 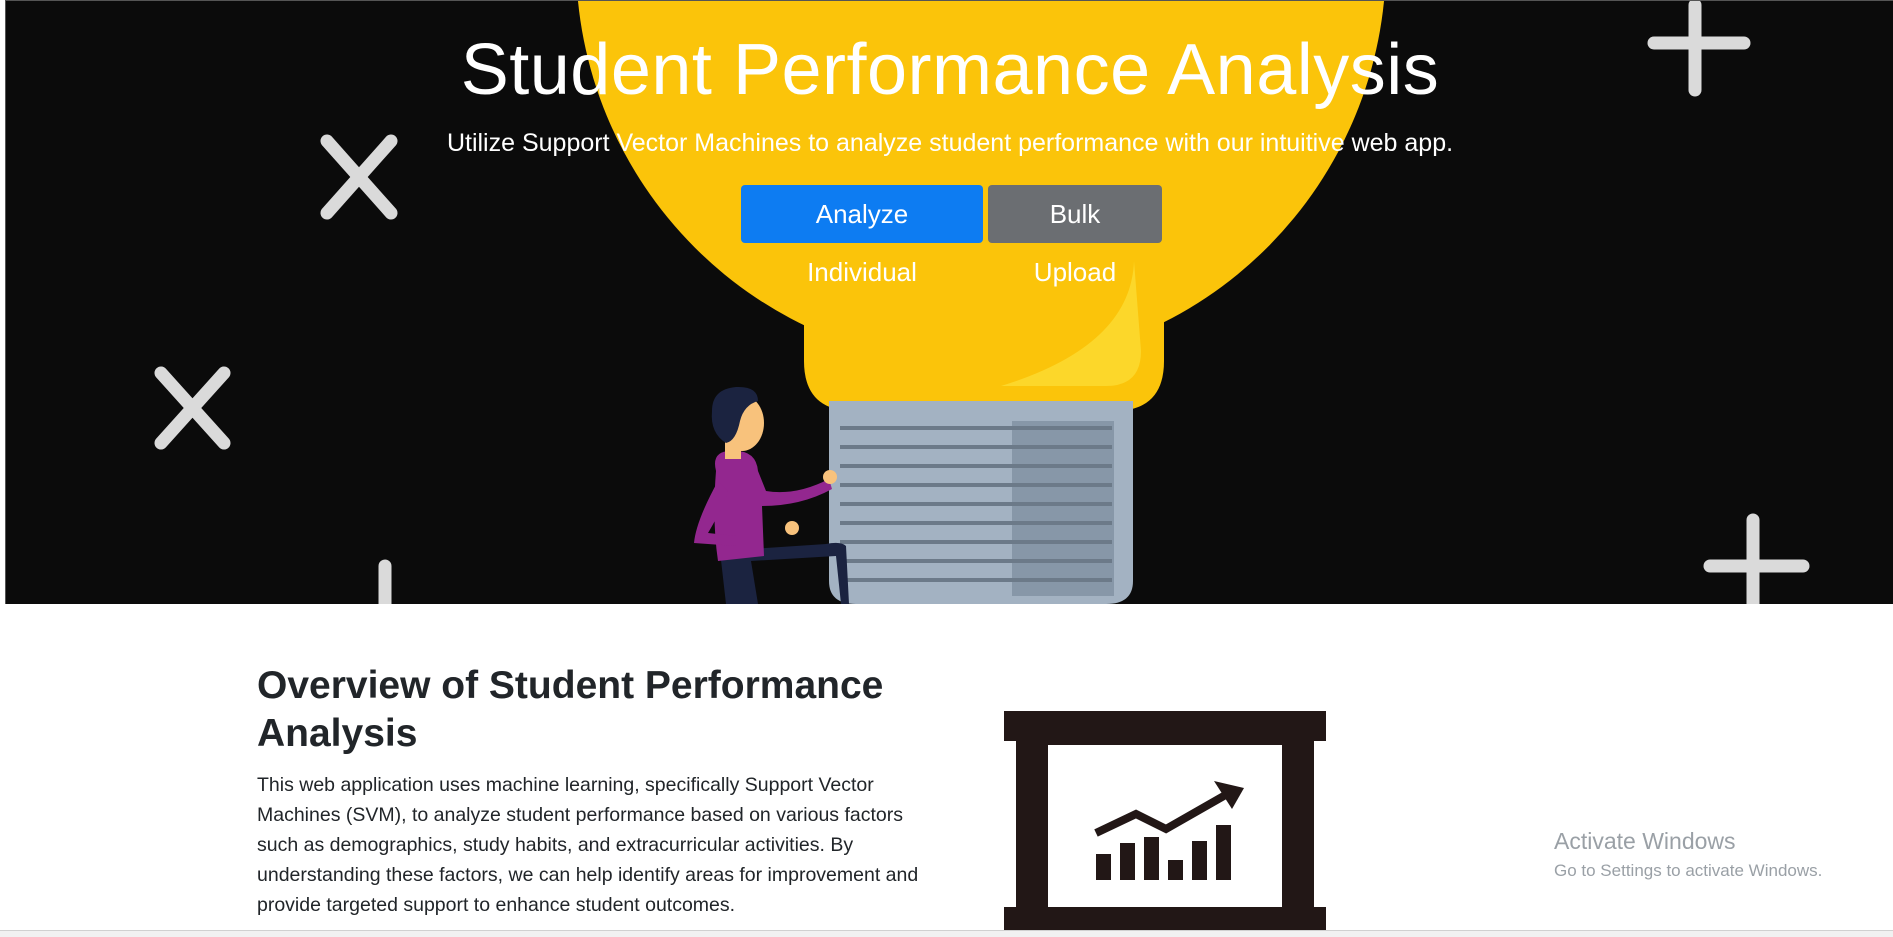 I want to click on hero-button-group: Analyze Individual Bulk Upload, so click(x=951, y=236).